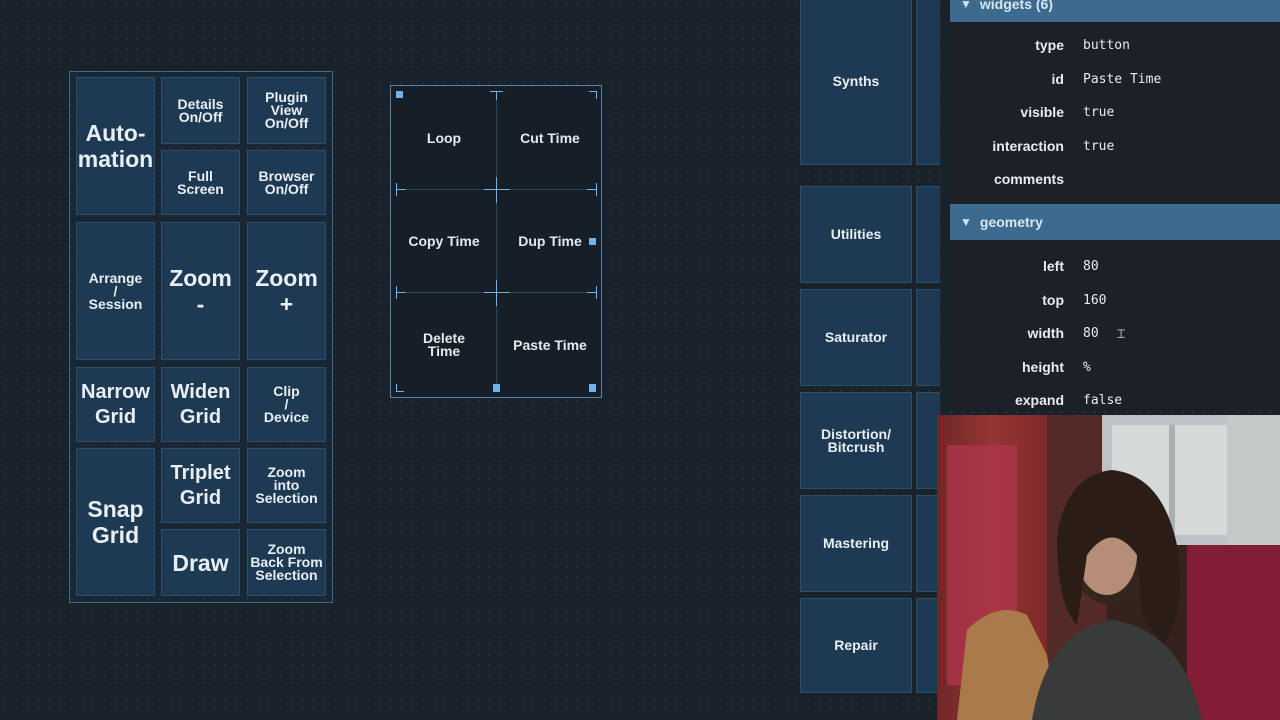  I want to click on cut-time-button: Cut Time, so click(550, 138).